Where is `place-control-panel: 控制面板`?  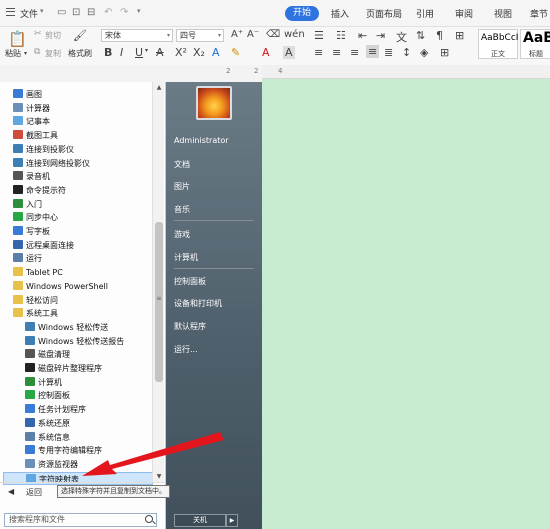 place-control-panel: 控制面板 is located at coordinates (190, 281).